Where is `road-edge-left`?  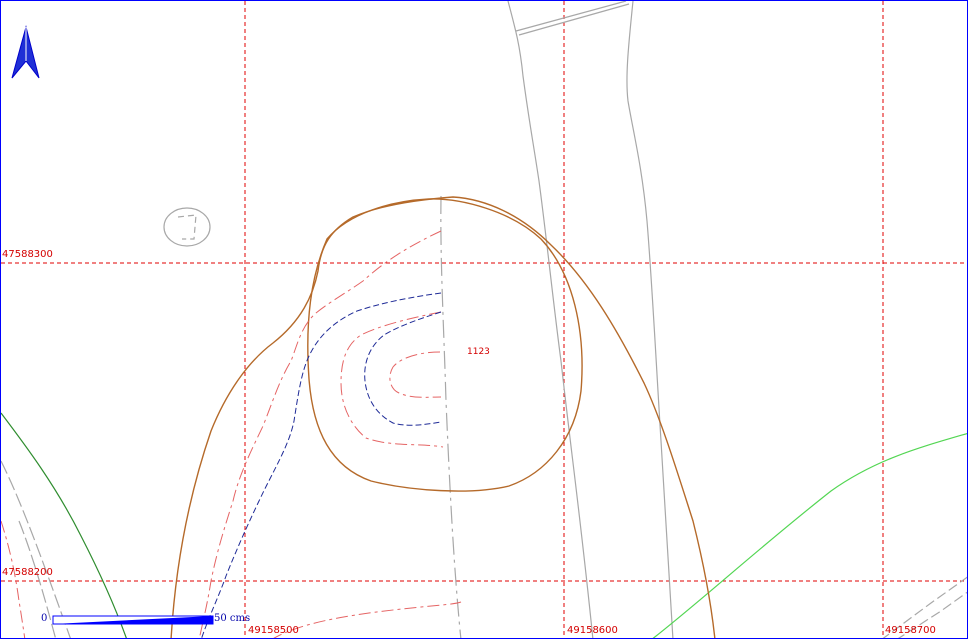 road-edge-left is located at coordinates (550, 319).